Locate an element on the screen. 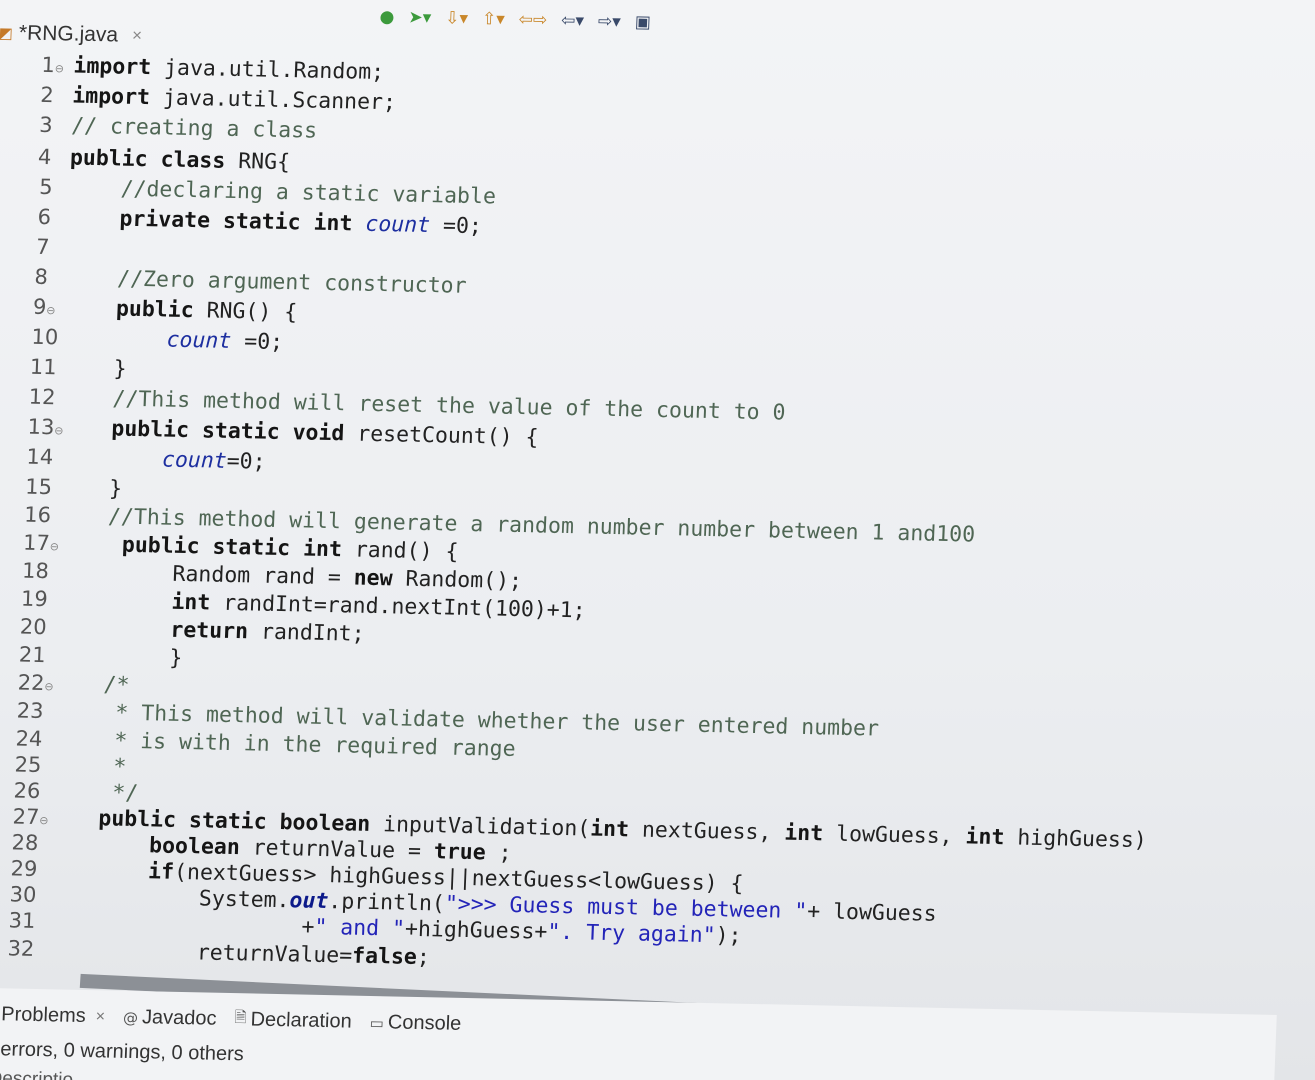 This screenshot has height=1080, width=1315. code-text: public static void resetCount() { is located at coordinates (324, 433).